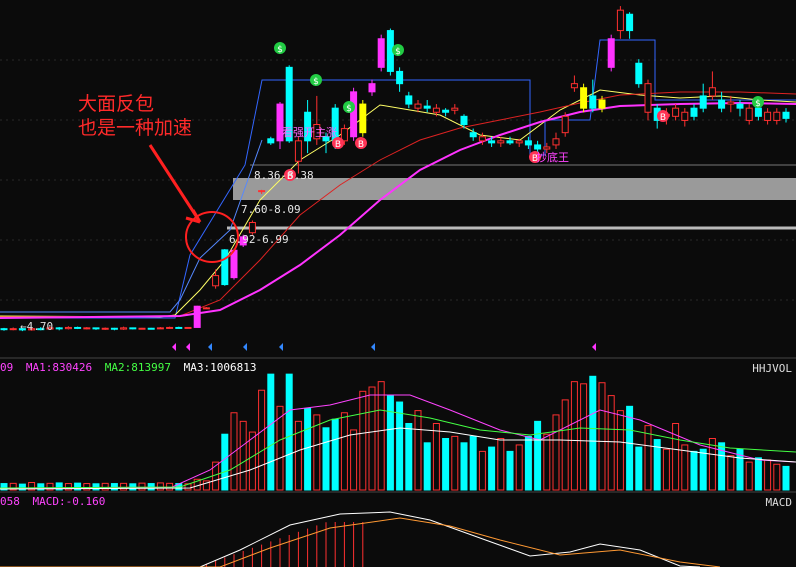 Image resolution: width=796 pixels, height=567 pixels. Describe the element at coordinates (116, 104) in the screenshot. I see `annotation-line-1: 大面反包` at that location.